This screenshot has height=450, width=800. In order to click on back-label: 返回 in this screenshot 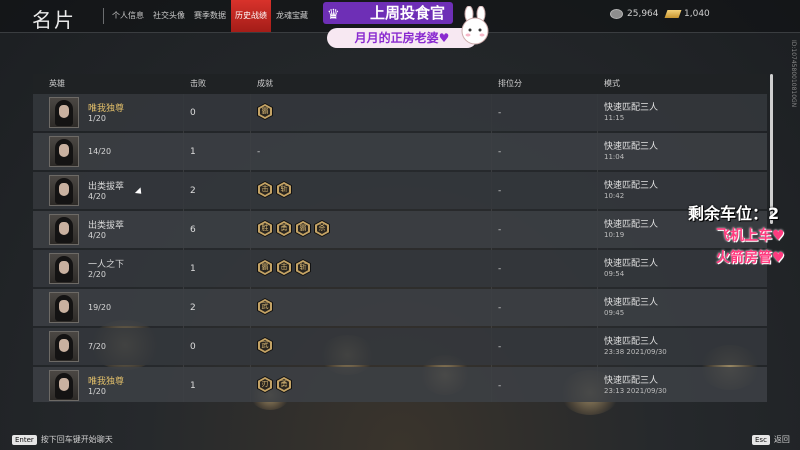, I will do `click(781, 439)`.